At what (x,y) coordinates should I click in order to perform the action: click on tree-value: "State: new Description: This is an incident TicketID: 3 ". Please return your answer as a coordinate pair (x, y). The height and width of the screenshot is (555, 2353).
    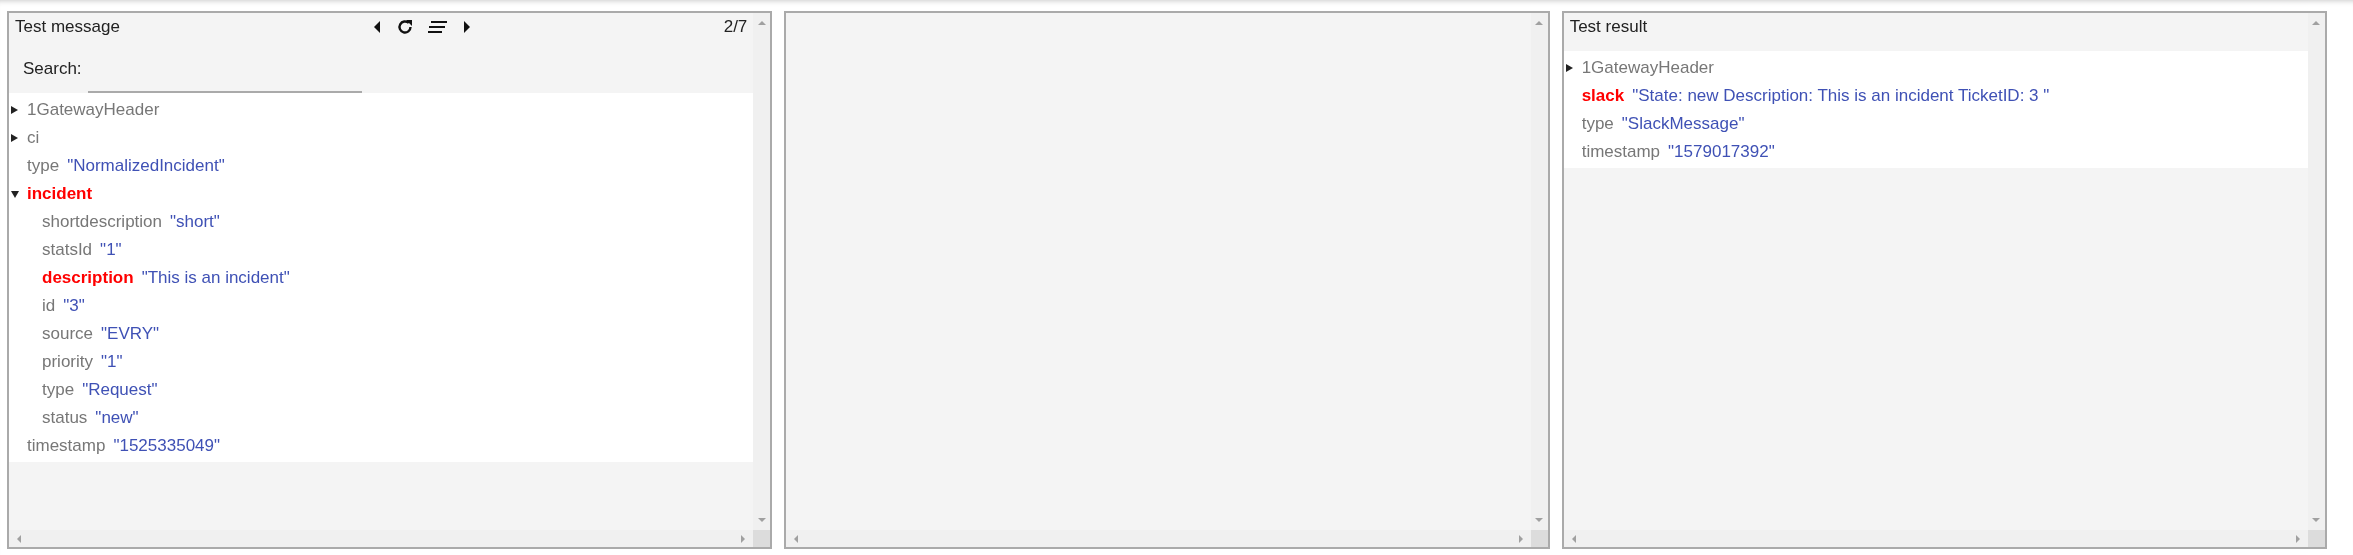
    Looking at the image, I should click on (1841, 96).